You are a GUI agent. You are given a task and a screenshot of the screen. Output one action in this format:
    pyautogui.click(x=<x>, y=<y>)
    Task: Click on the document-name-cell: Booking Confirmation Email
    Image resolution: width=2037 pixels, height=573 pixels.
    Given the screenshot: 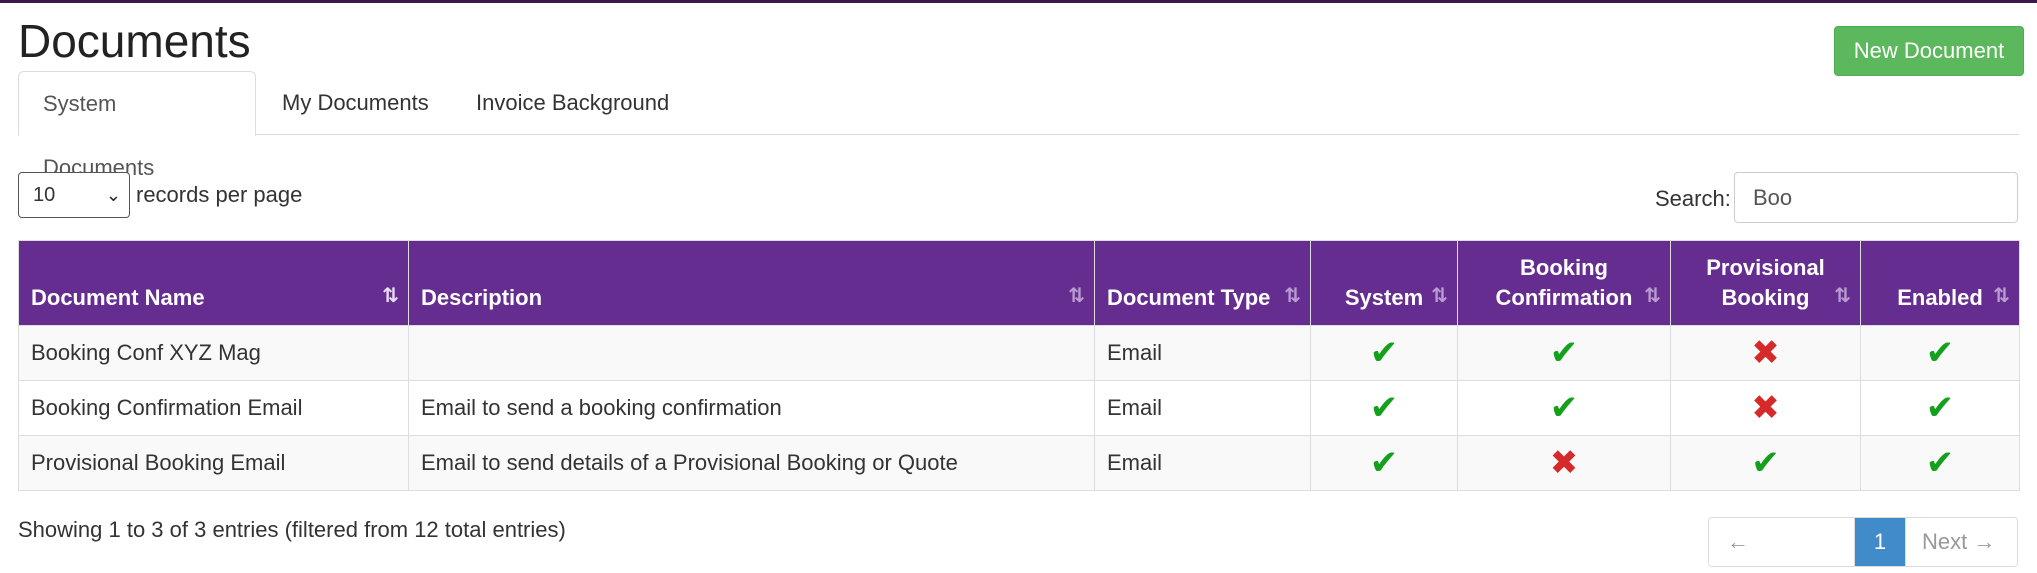 What is the action you would take?
    pyautogui.click(x=213, y=408)
    